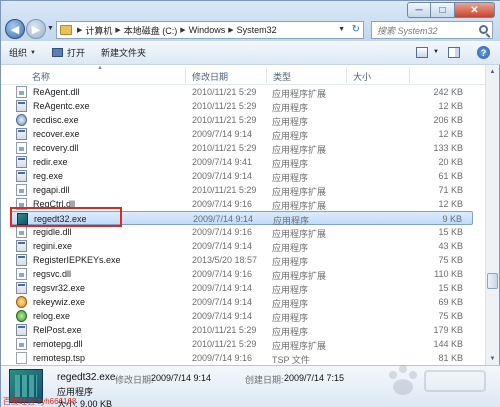  Describe the element at coordinates (362, 76) in the screenshot. I see `column-size: 大小` at that location.